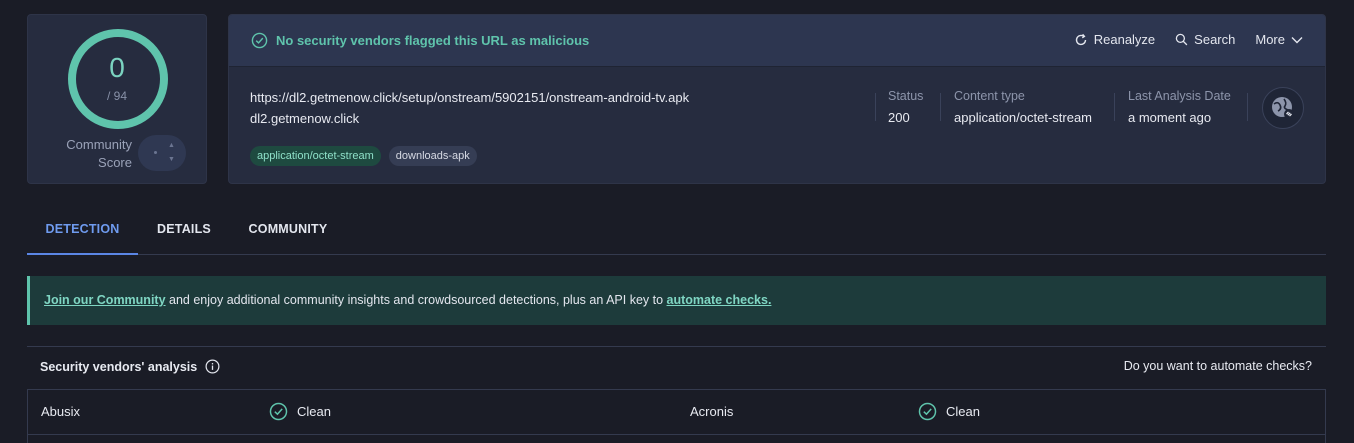  I want to click on tag-content-type: application/octet-stream, so click(315, 156).